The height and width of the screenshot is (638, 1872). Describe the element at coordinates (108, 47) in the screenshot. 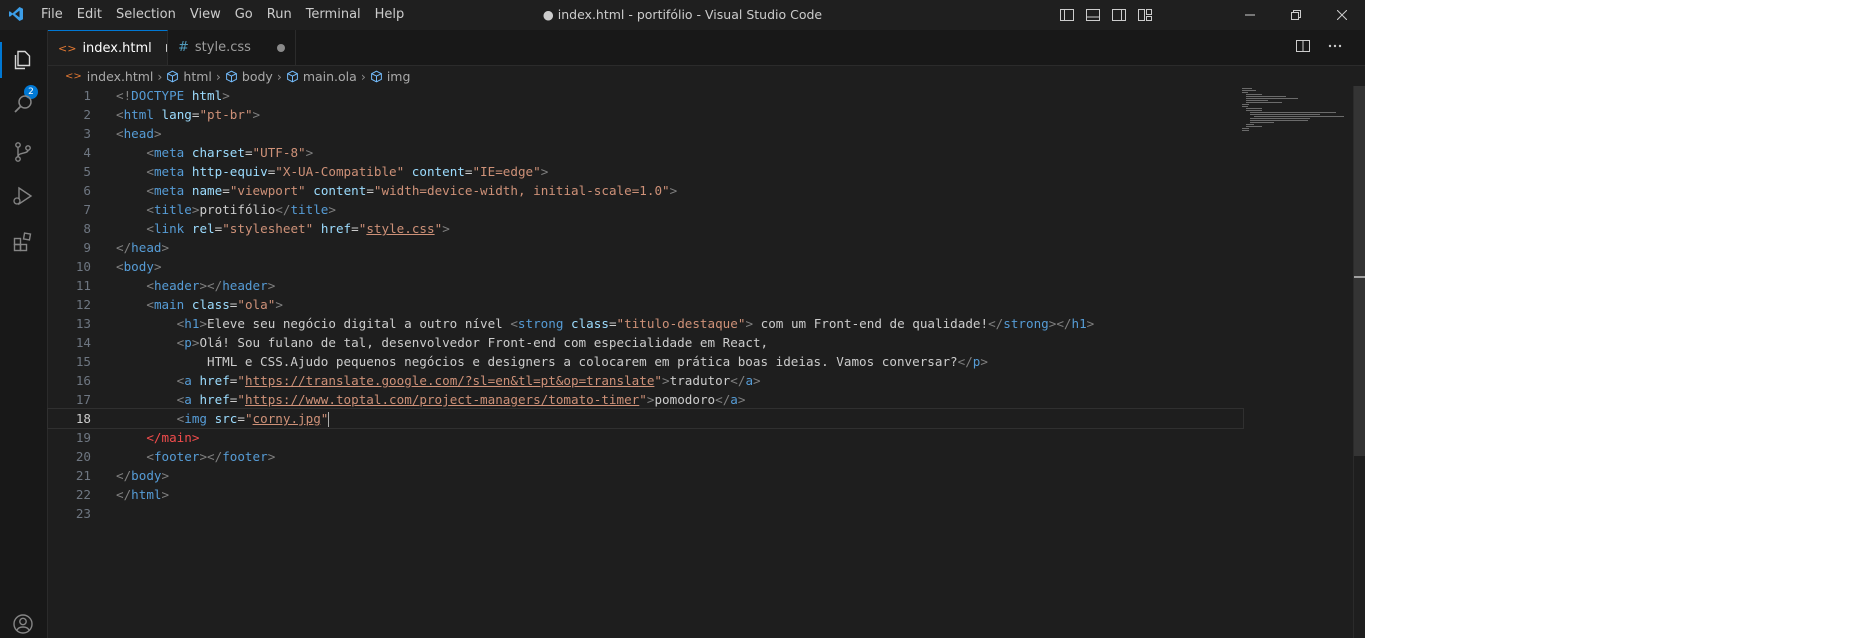

I see `tab-index-html: <> index.html` at that location.